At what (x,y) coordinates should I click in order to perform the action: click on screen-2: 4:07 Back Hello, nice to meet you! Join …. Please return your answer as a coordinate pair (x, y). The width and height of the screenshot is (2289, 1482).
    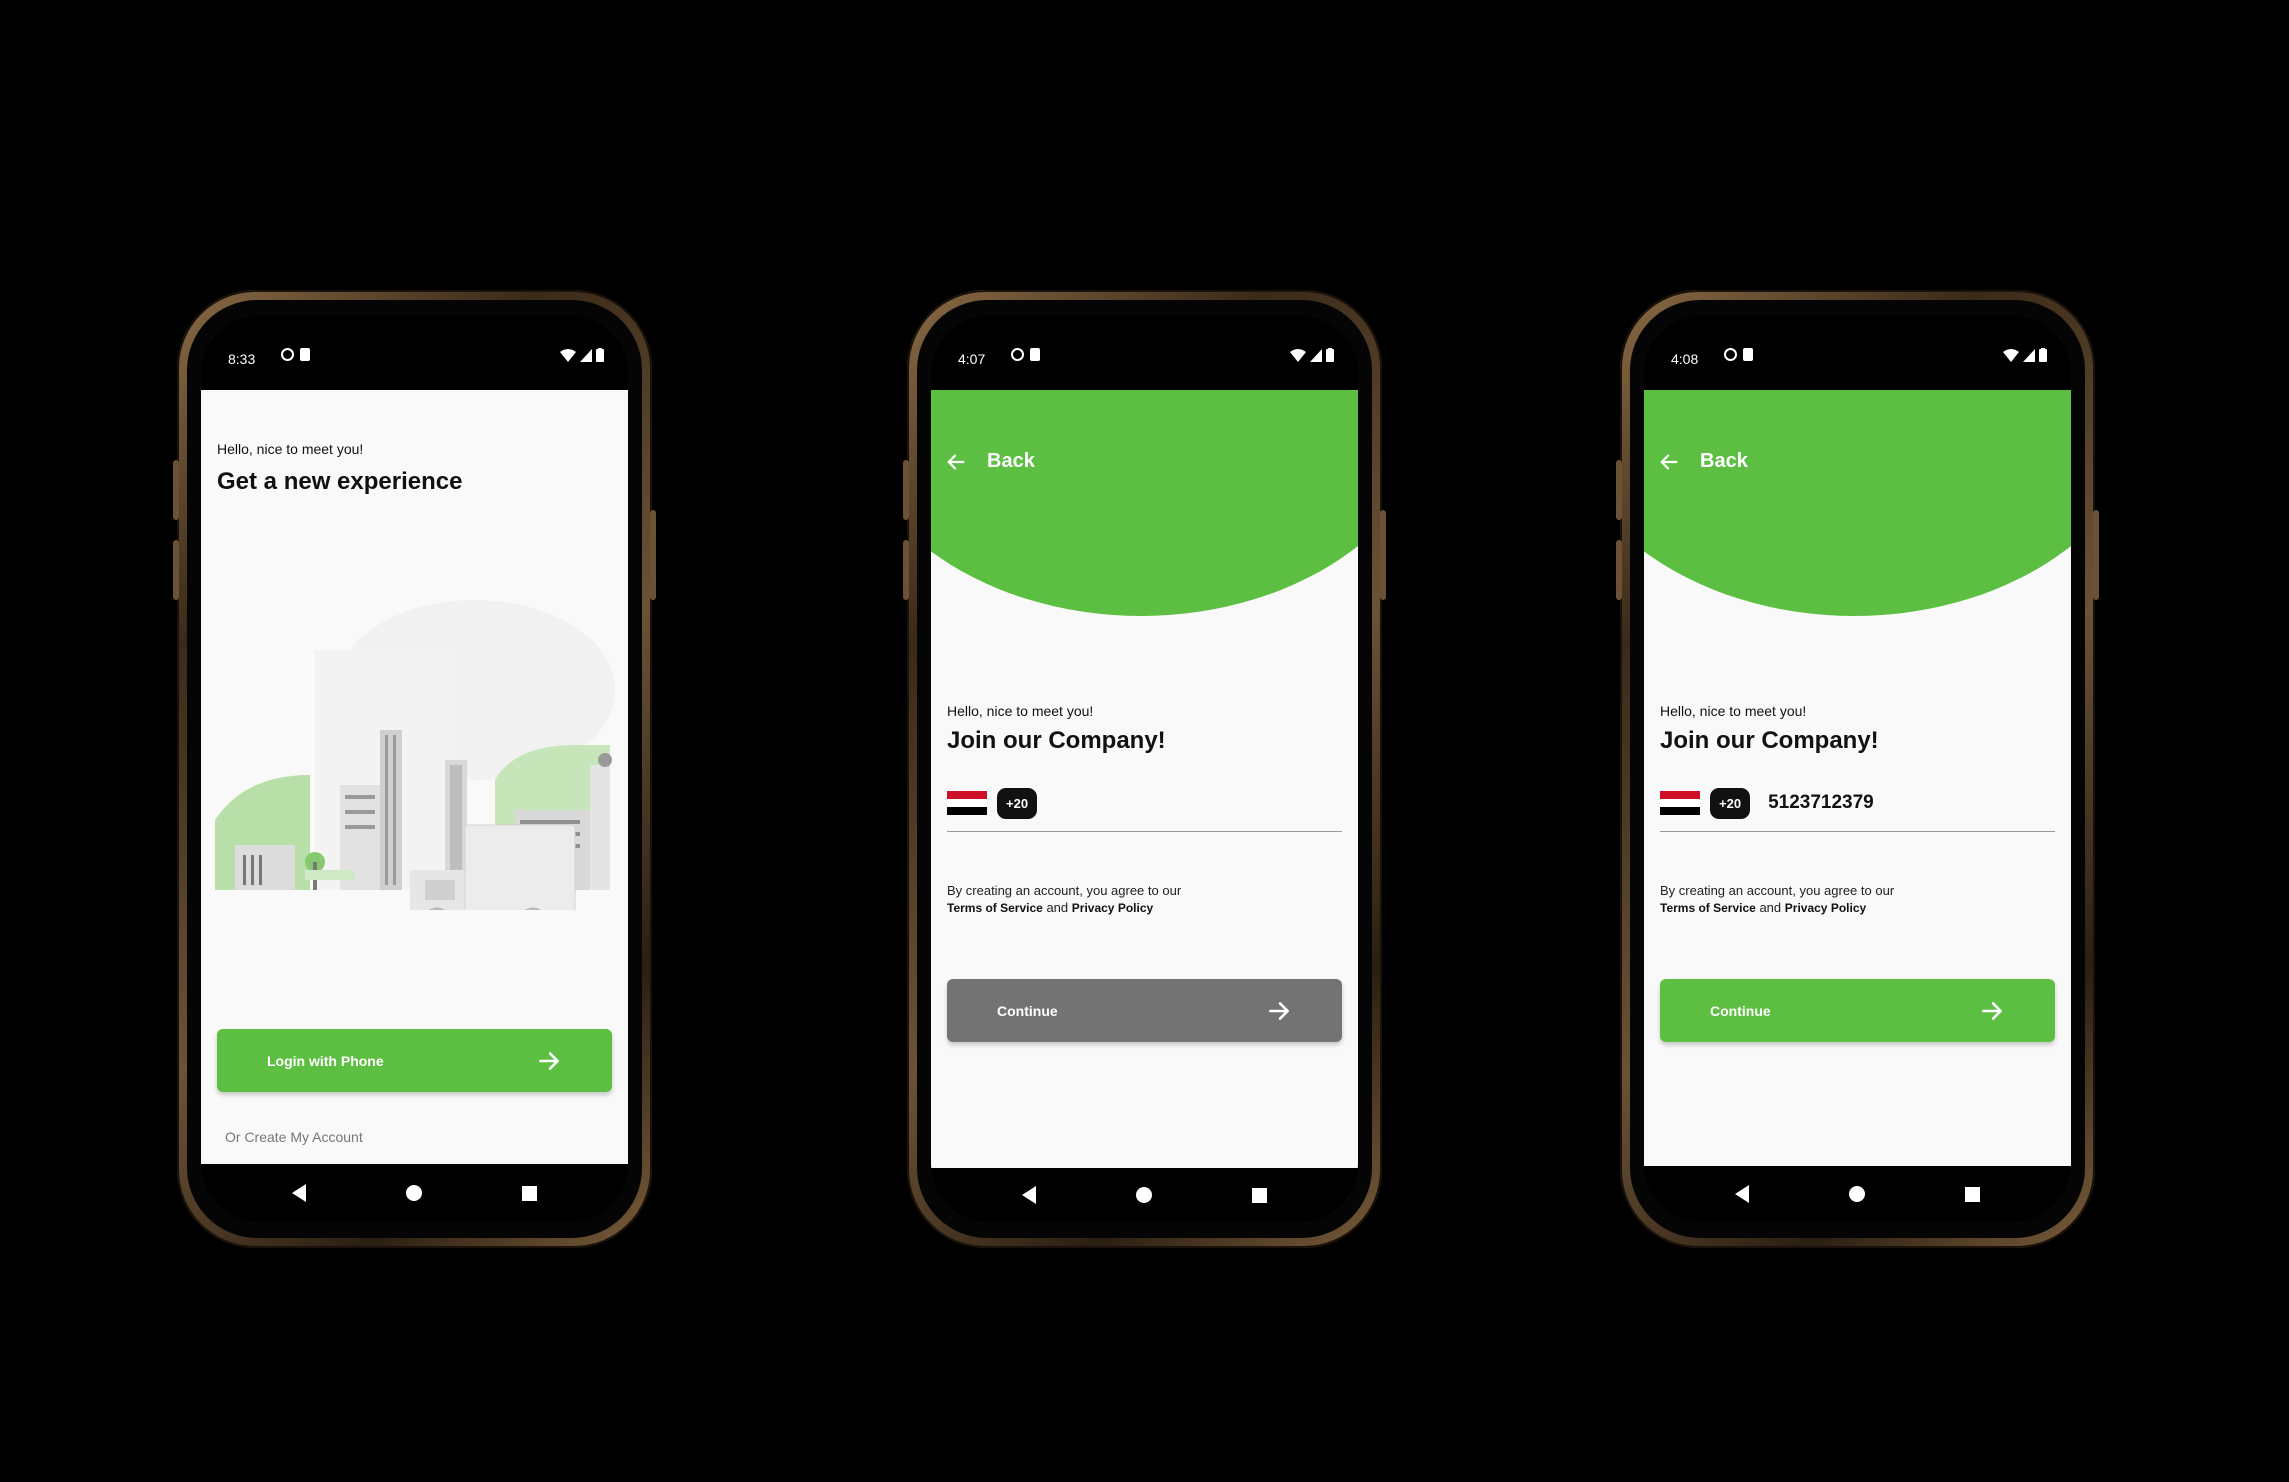
    Looking at the image, I should click on (1144, 769).